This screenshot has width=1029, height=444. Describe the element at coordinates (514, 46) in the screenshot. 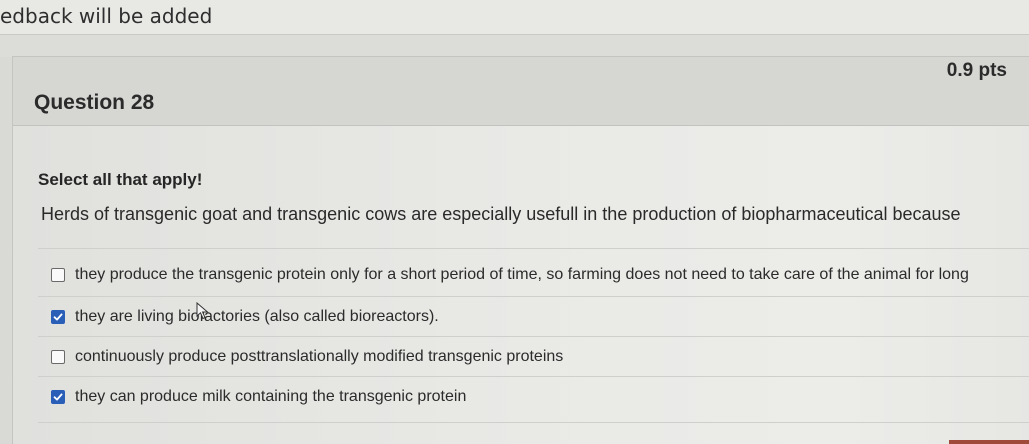

I see `question-gap` at that location.